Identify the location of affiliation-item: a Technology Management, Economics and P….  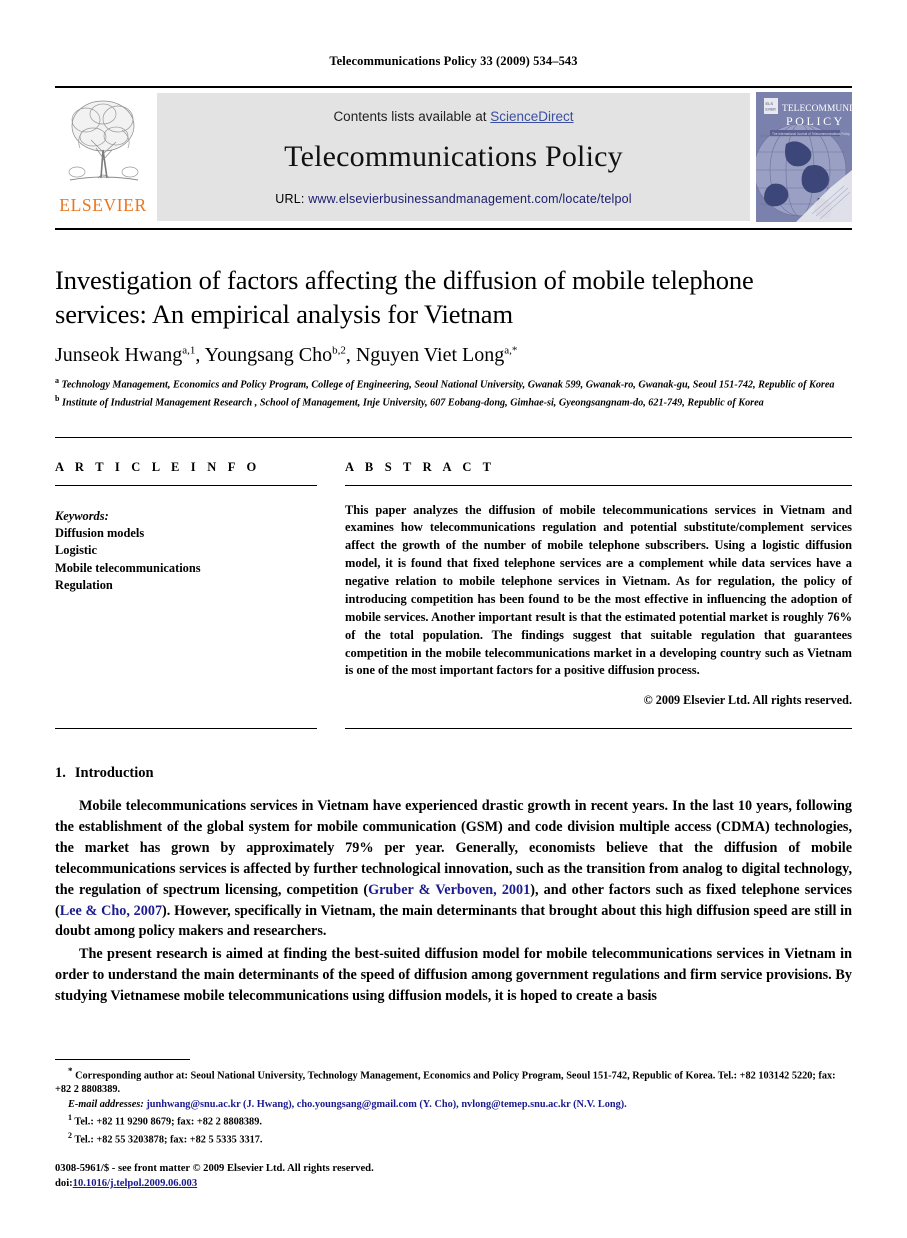
(453, 384).